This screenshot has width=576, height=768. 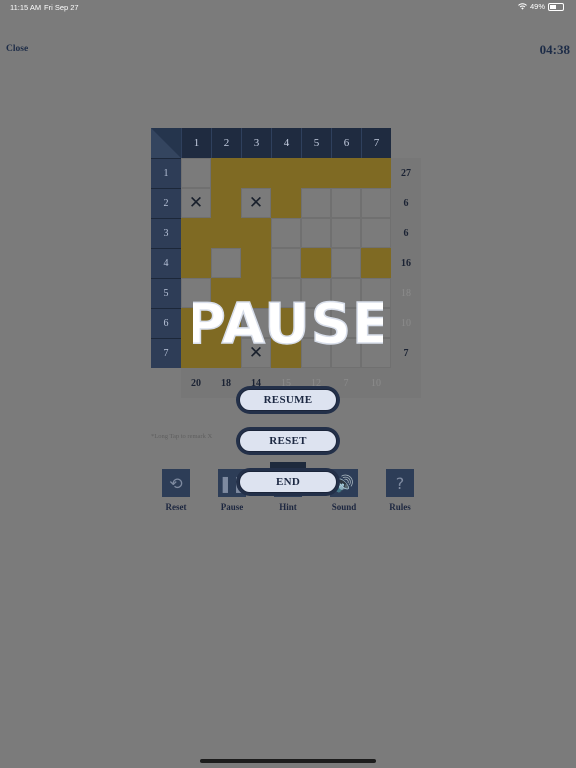 What do you see at coordinates (196, 143) in the screenshot?
I see `column-header-1: 1` at bounding box center [196, 143].